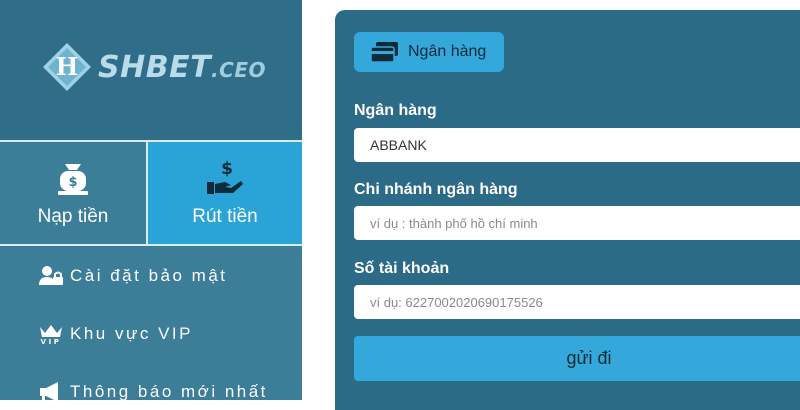  I want to click on svg-text: VIP, so click(51, 341).